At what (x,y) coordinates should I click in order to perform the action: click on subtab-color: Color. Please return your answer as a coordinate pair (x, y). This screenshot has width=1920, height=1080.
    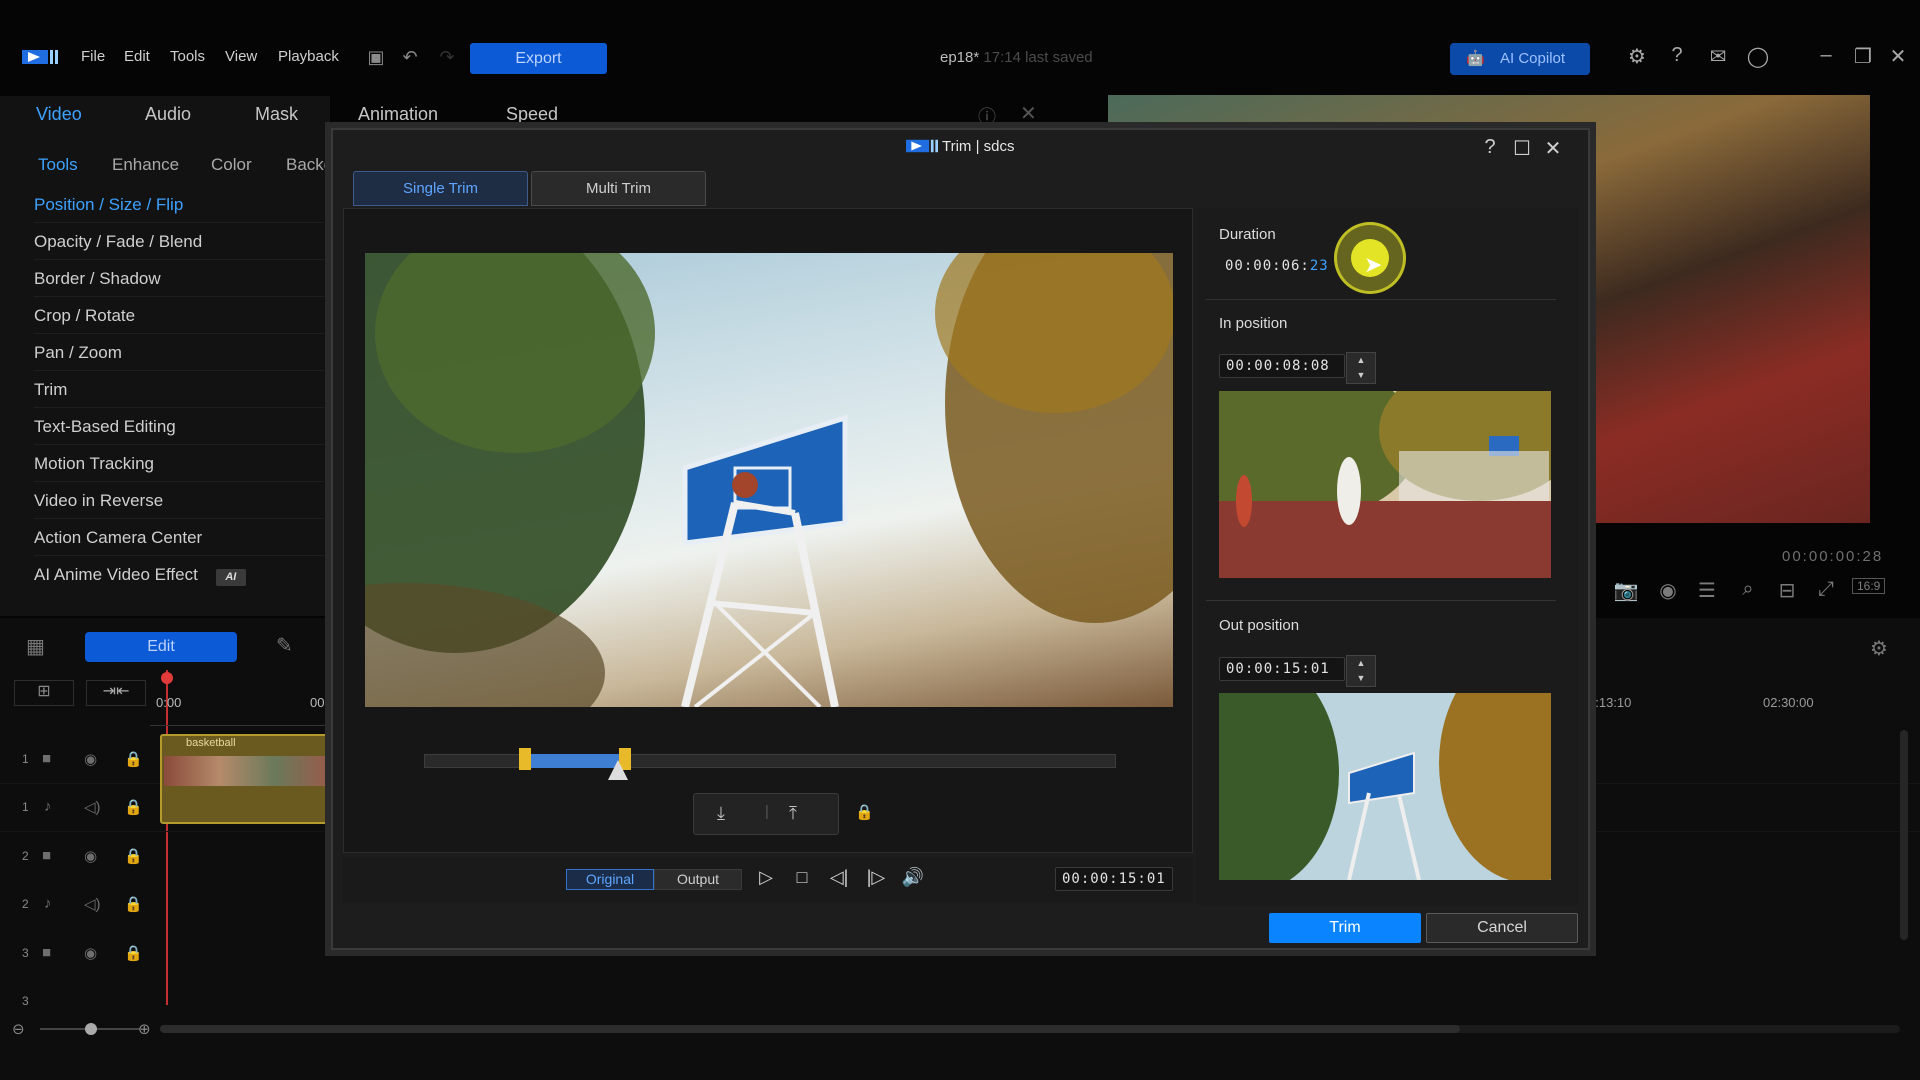
    Looking at the image, I should click on (231, 165).